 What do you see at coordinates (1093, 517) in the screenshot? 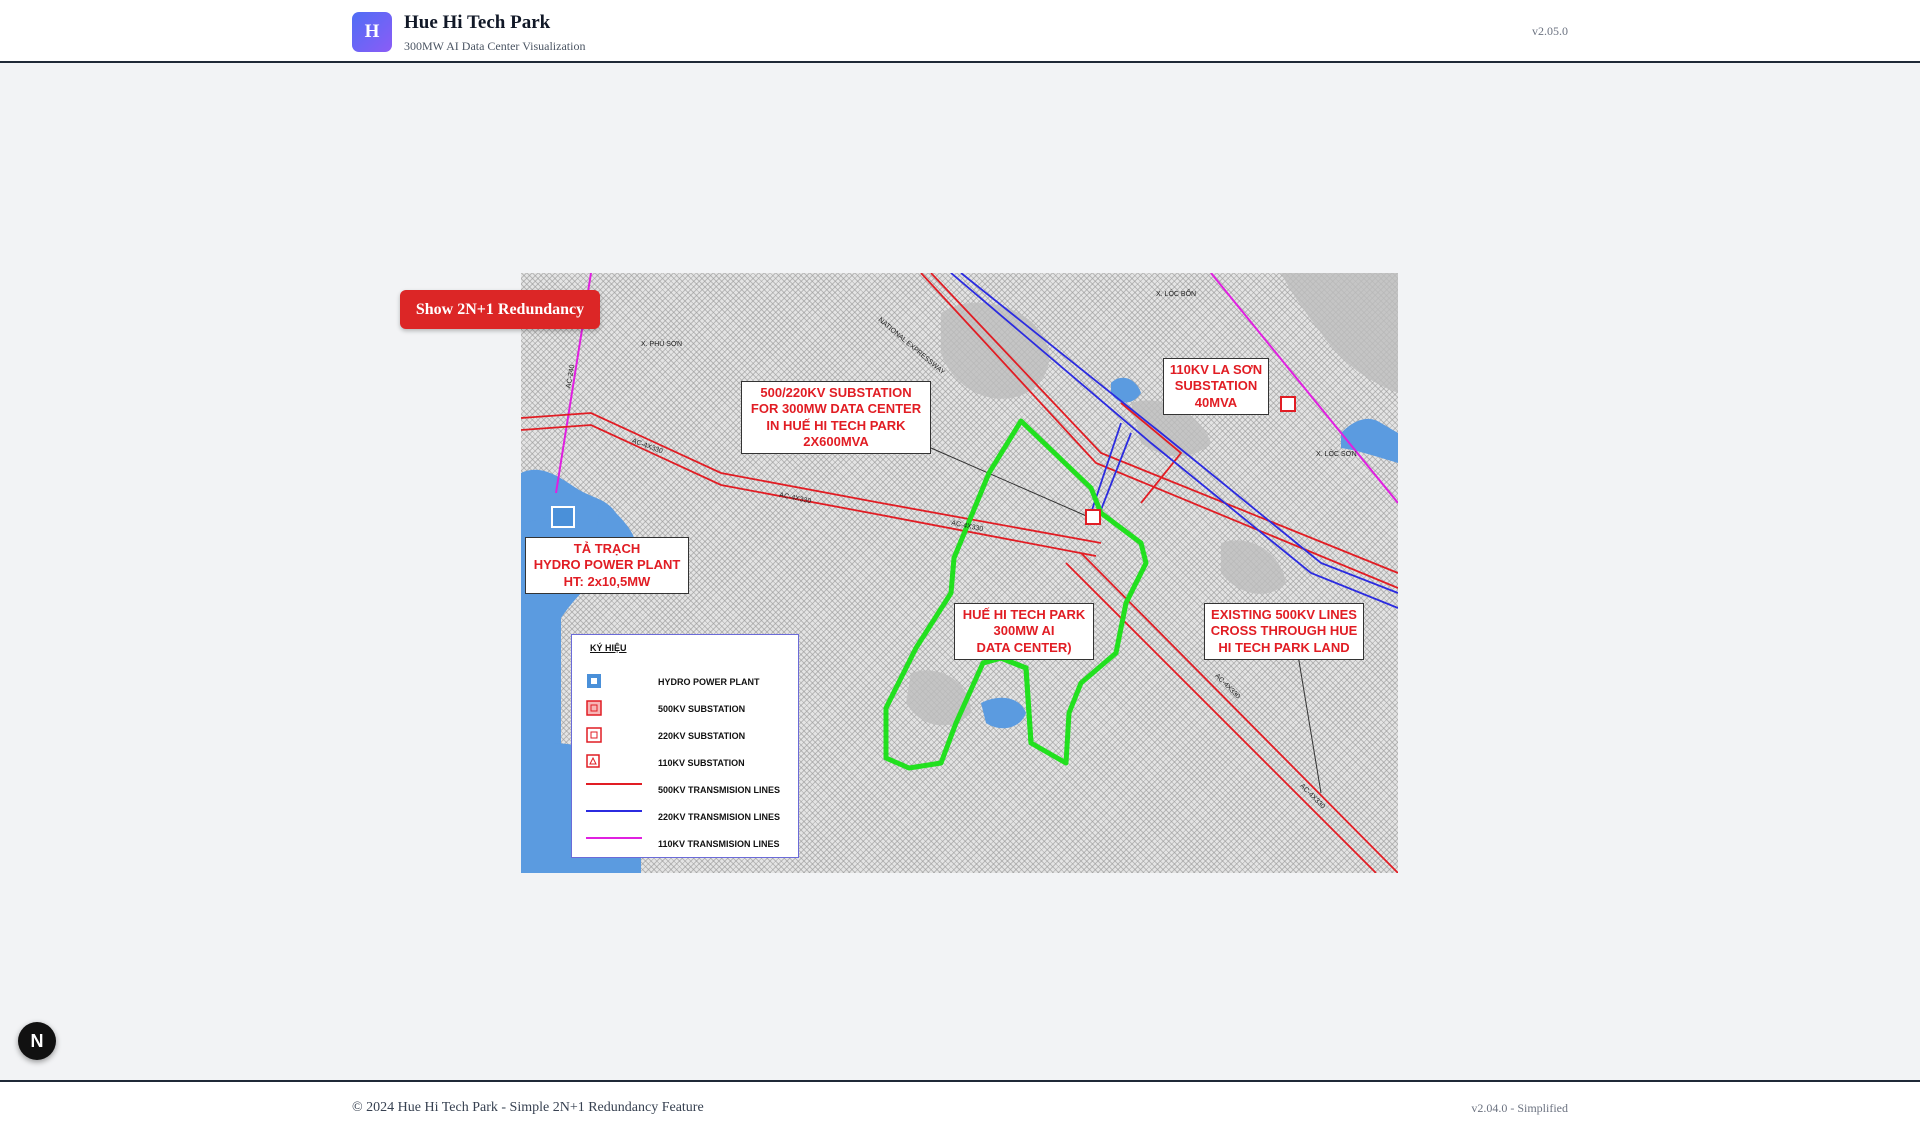
I see `substation-500-220-marker` at bounding box center [1093, 517].